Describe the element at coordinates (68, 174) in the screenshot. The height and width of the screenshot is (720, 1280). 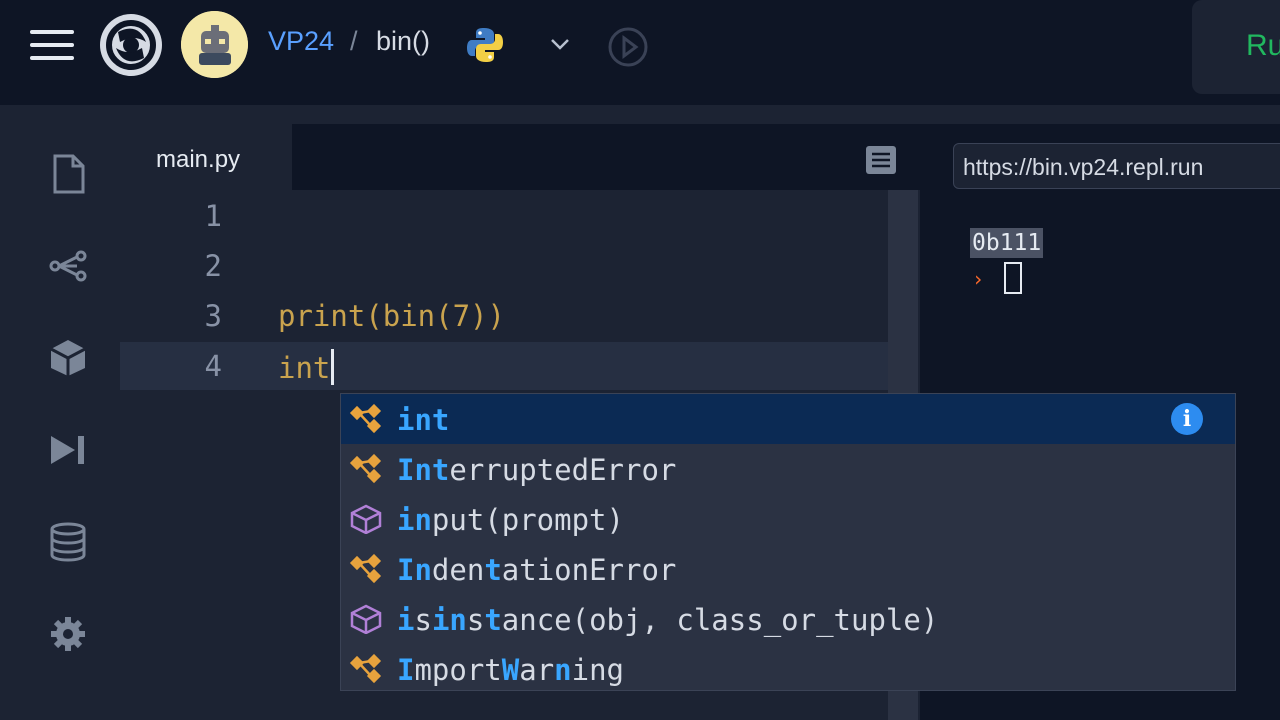
I see `files-icon` at that location.